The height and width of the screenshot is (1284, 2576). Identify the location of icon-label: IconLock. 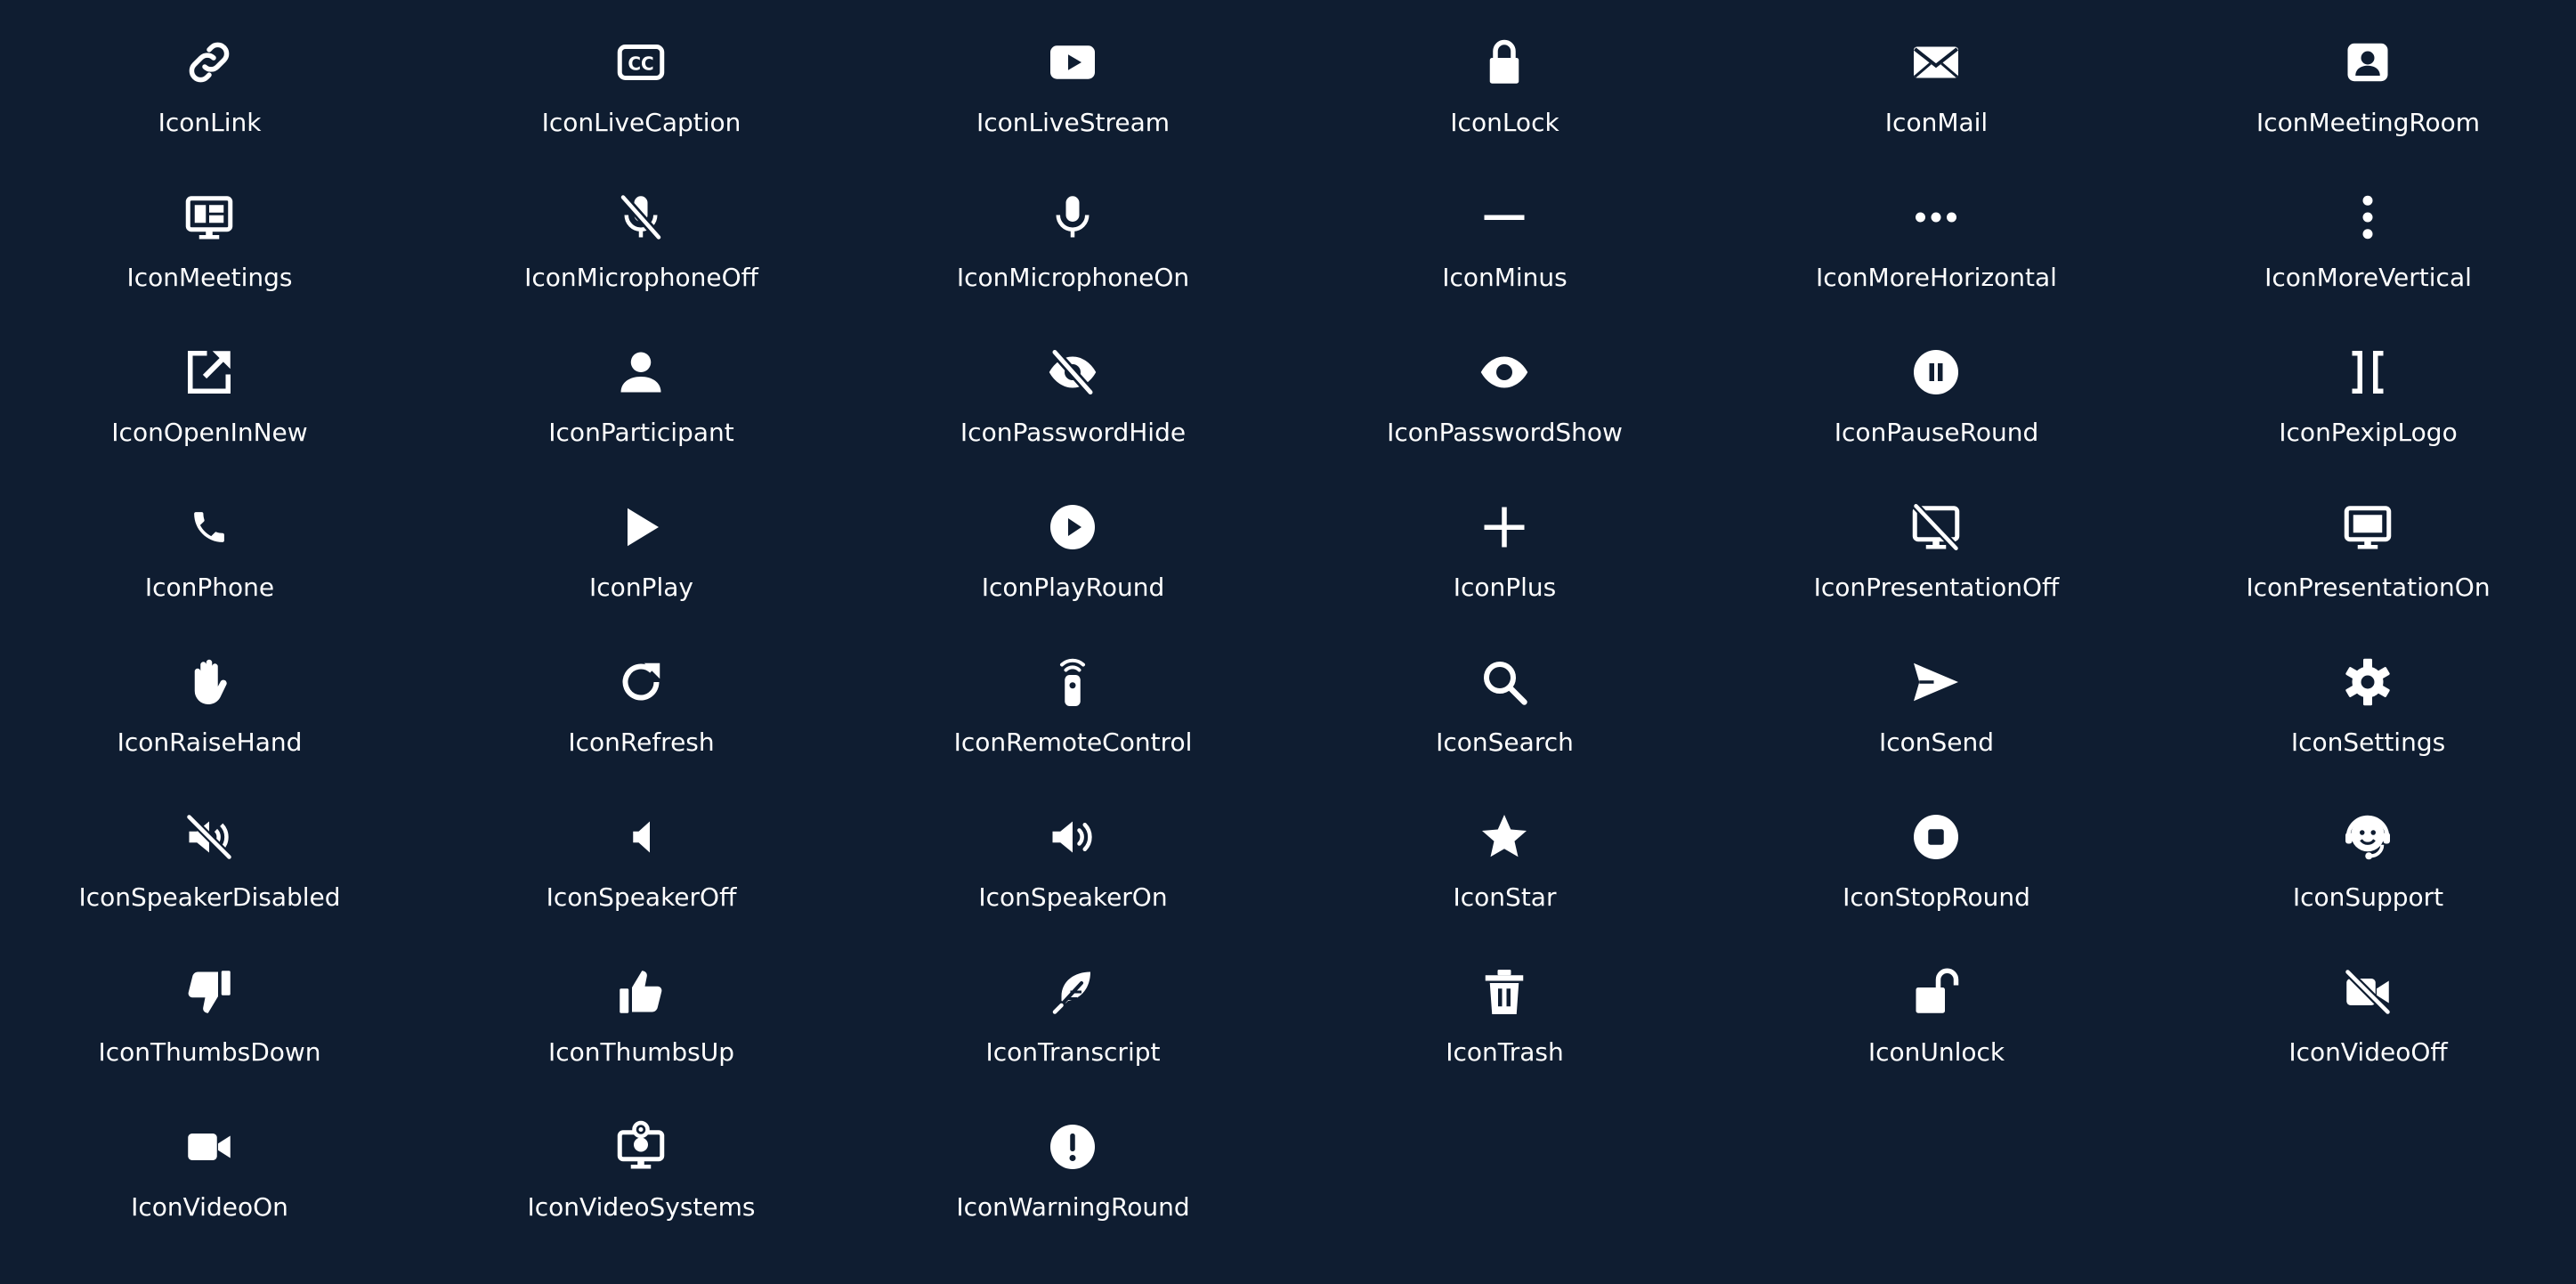
(1504, 123).